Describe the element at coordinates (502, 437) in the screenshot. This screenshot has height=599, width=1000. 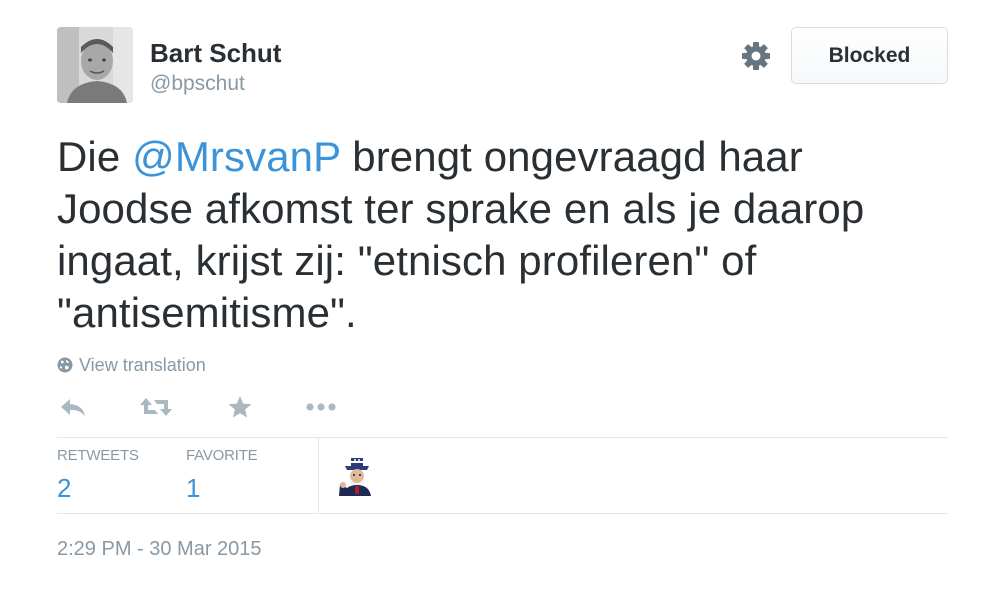
I see `stats-divider-top` at that location.